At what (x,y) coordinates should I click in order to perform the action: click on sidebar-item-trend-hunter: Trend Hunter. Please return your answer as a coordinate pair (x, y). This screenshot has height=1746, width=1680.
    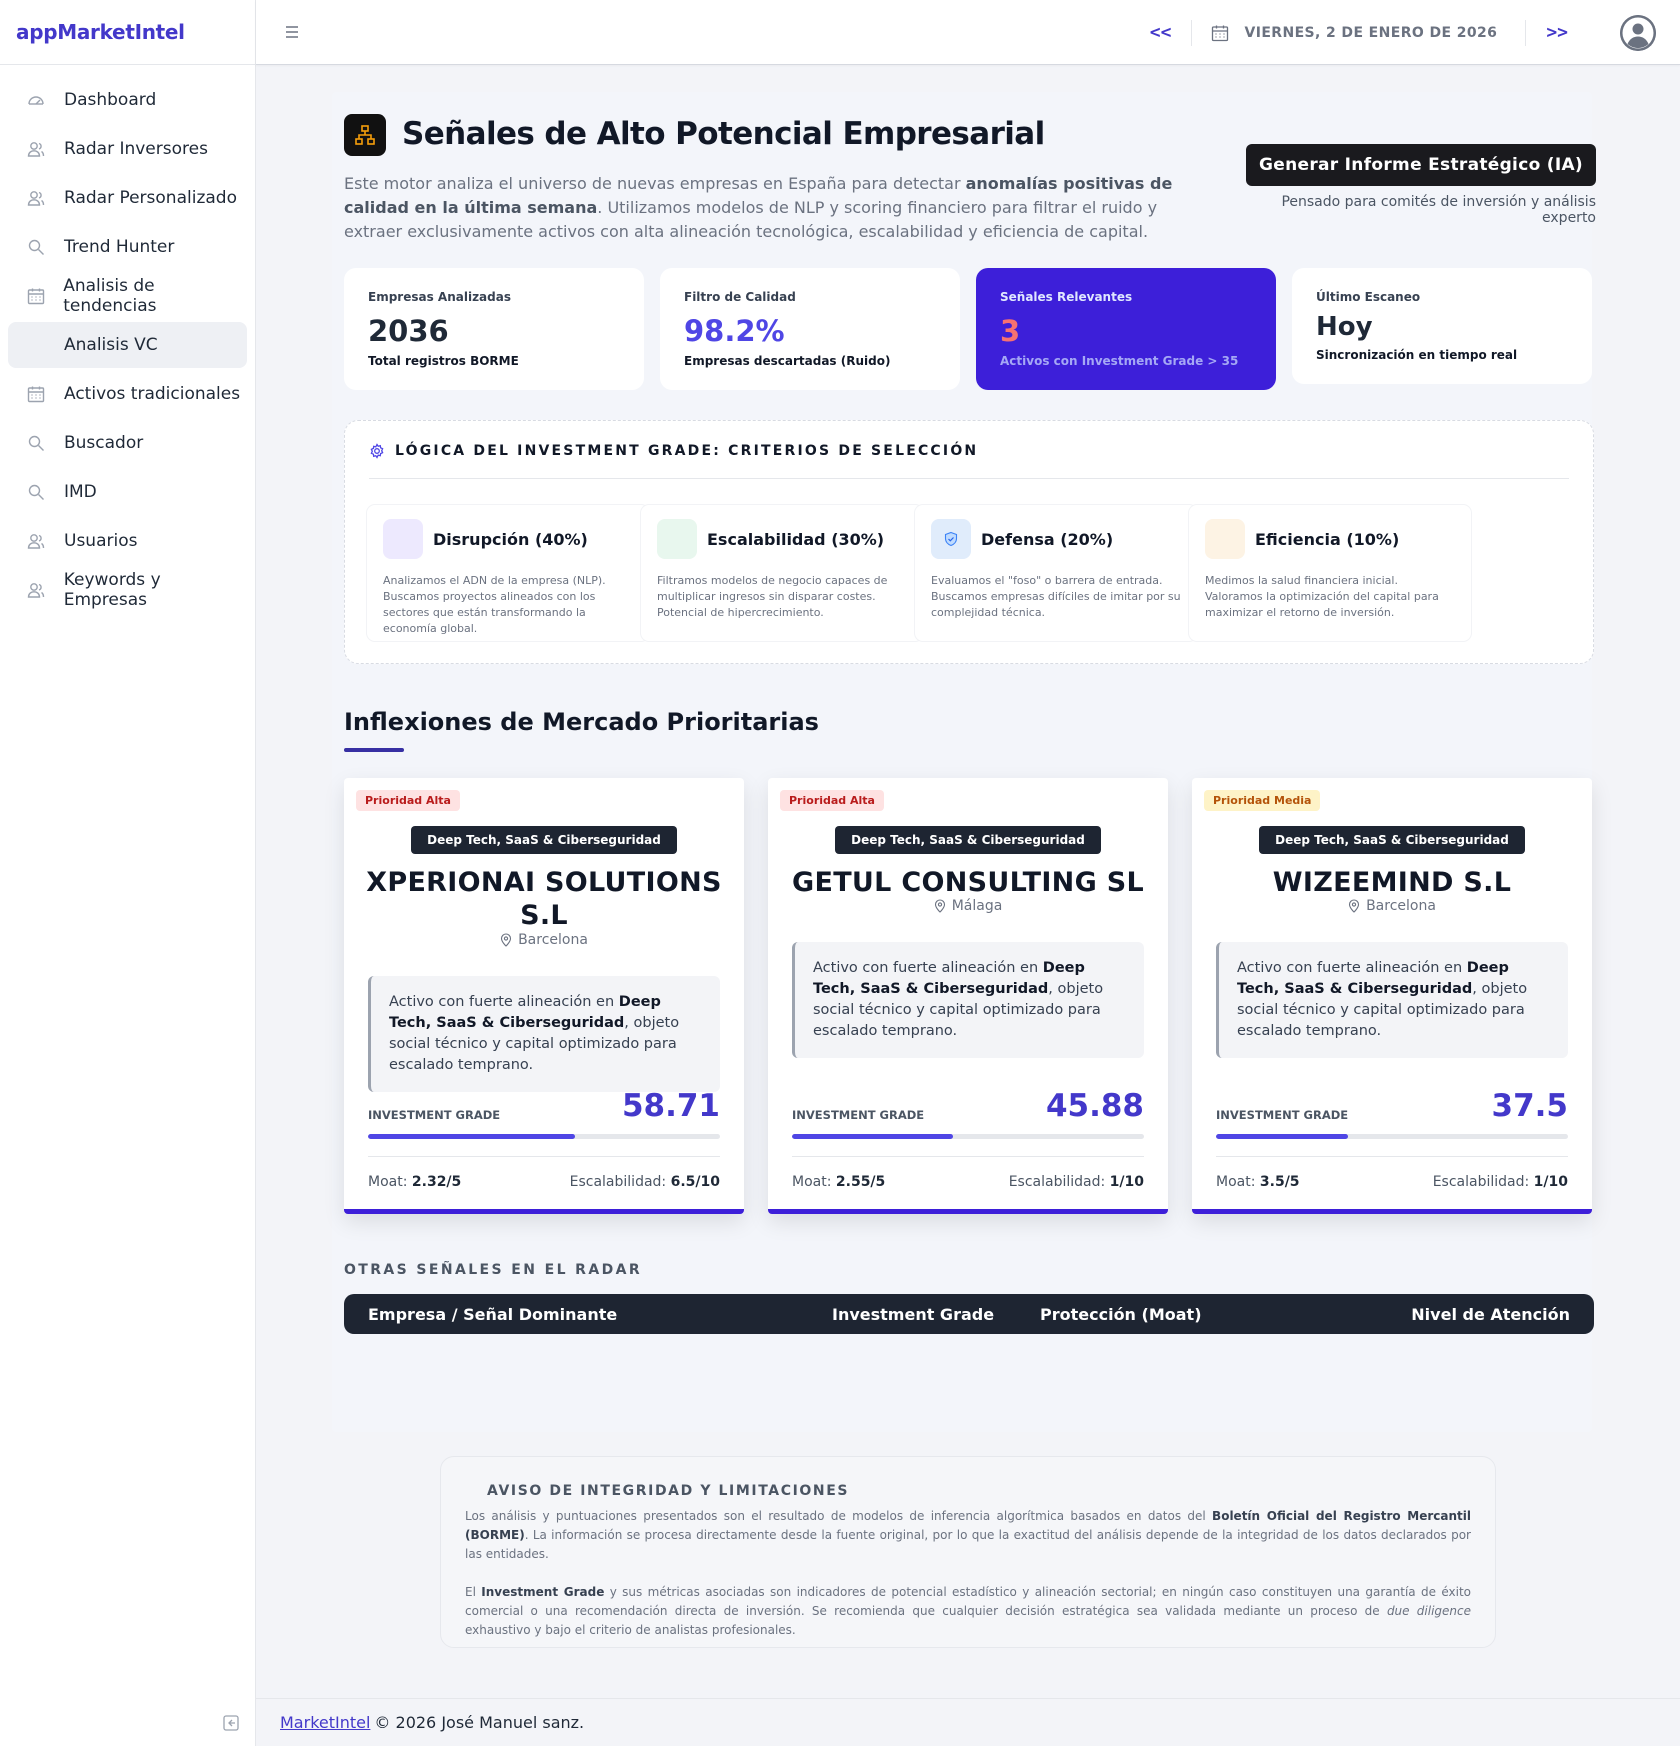
    Looking at the image, I should click on (127, 247).